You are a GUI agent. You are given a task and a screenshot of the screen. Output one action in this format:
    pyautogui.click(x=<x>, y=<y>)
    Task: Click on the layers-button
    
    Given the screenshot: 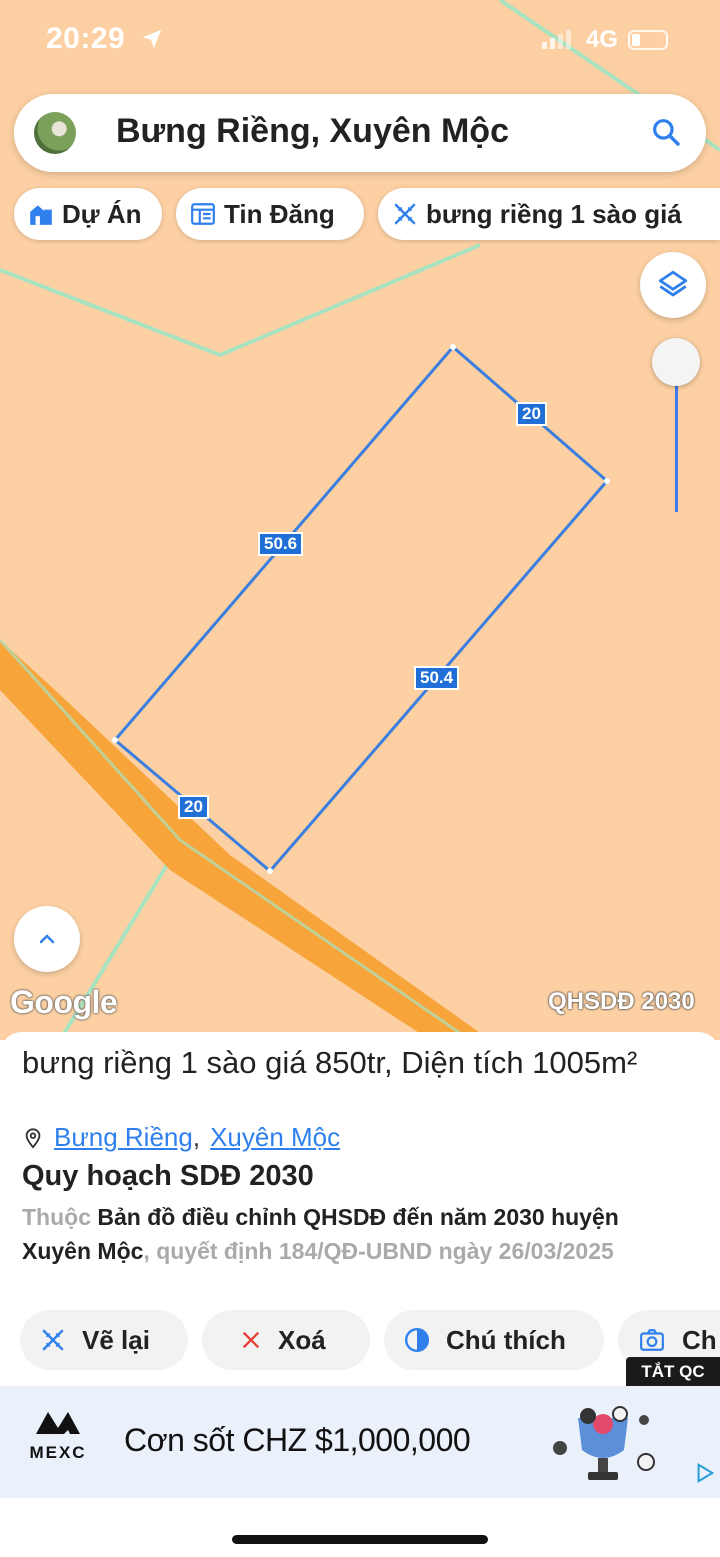 What is the action you would take?
    pyautogui.click(x=673, y=285)
    